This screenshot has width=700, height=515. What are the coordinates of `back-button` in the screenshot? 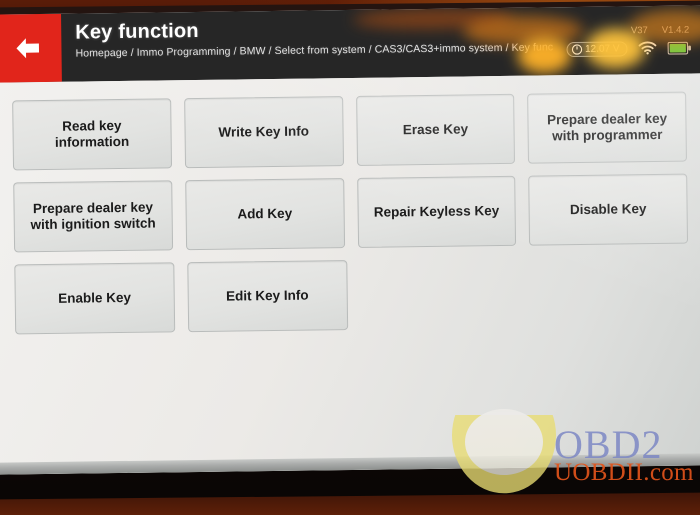 It's located at (31, 48).